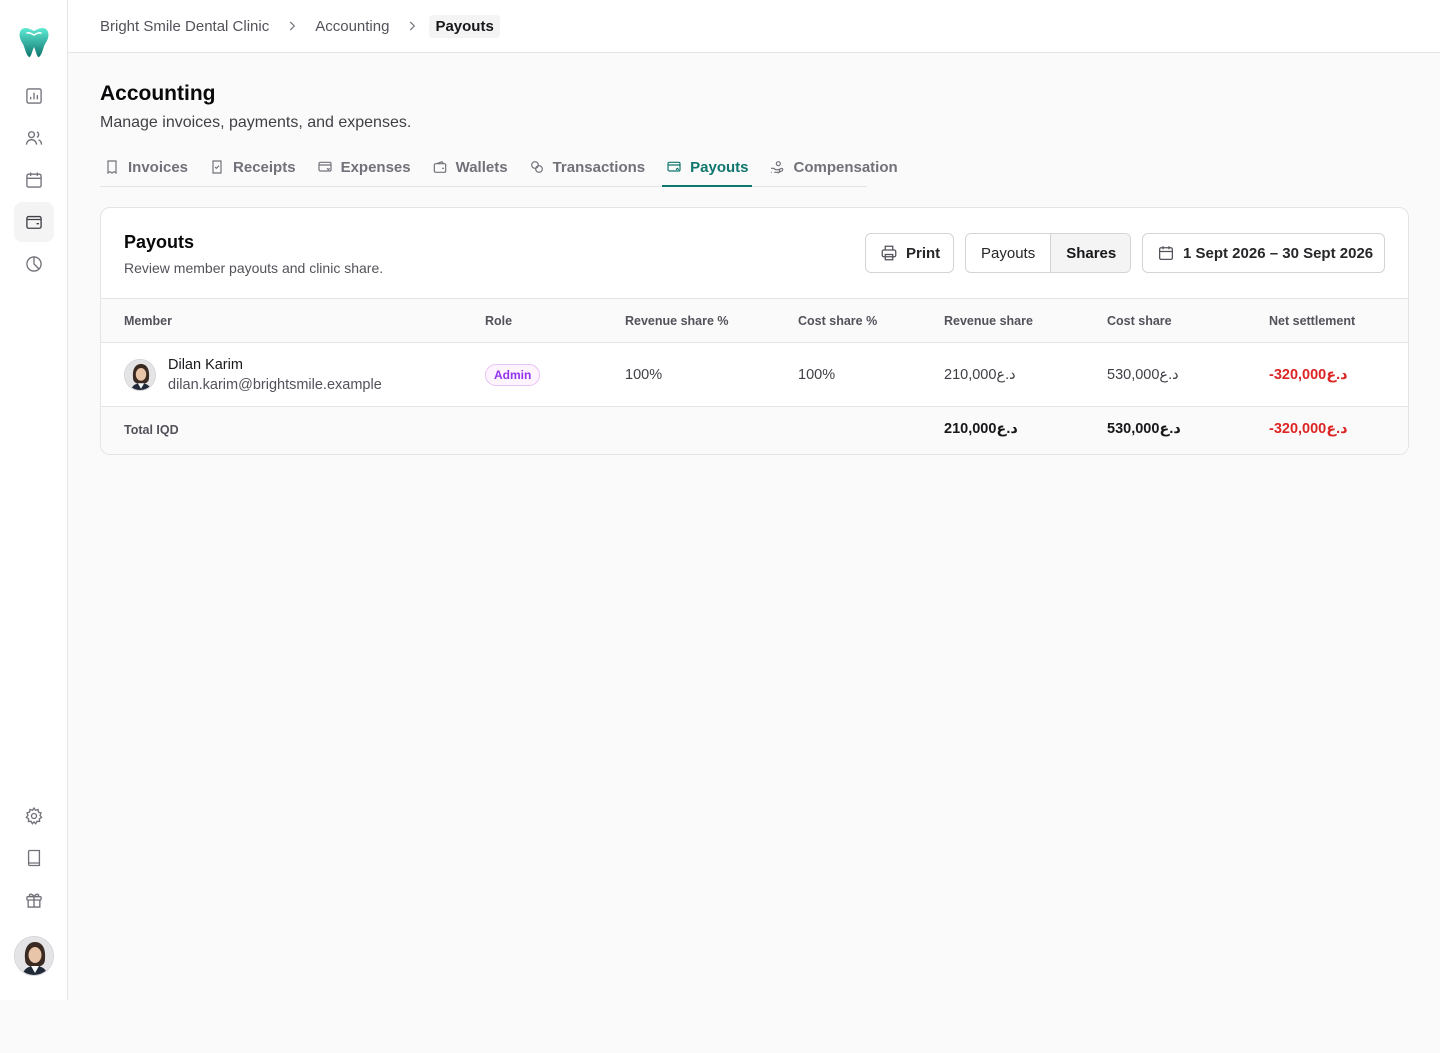  Describe the element at coordinates (988, 321) in the screenshot. I see `col-revenue-share: Revenue share` at that location.